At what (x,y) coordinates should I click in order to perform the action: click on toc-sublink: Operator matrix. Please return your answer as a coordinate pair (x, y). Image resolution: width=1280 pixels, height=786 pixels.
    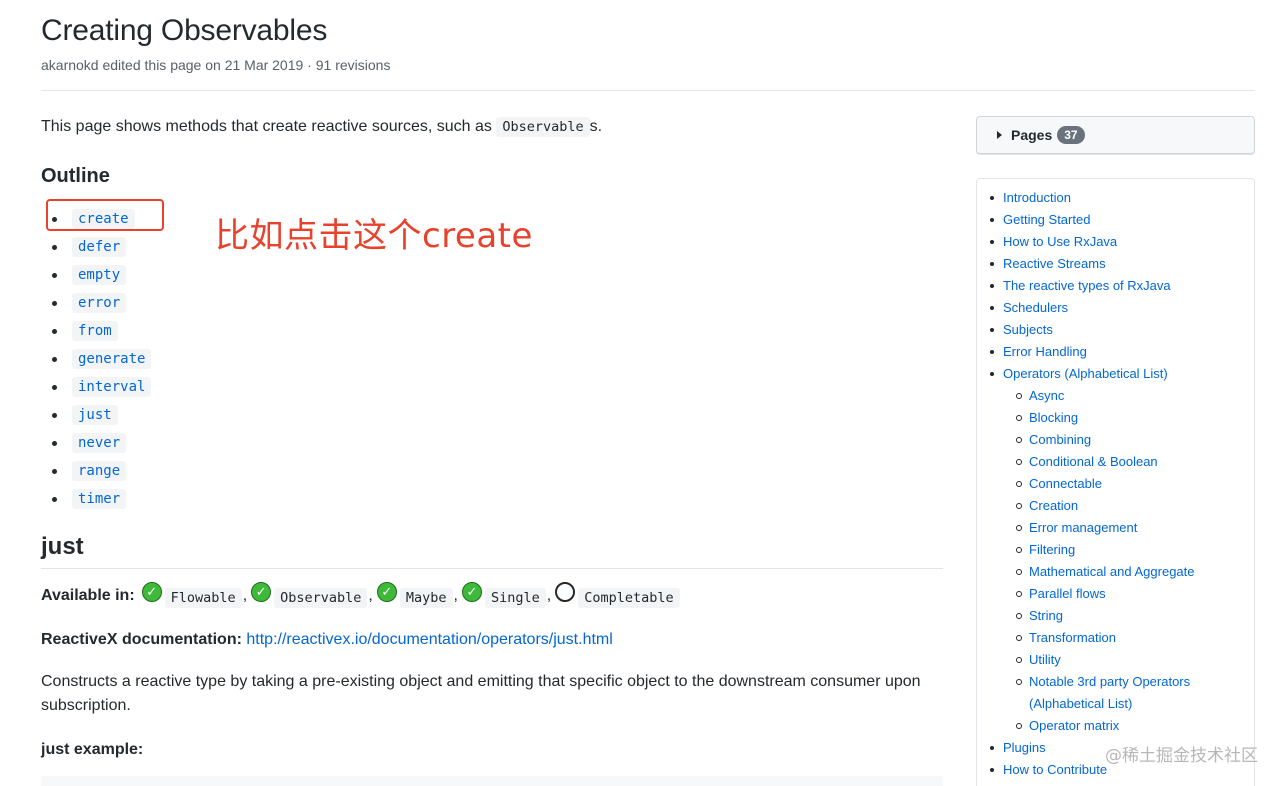
    Looking at the image, I should click on (1074, 725).